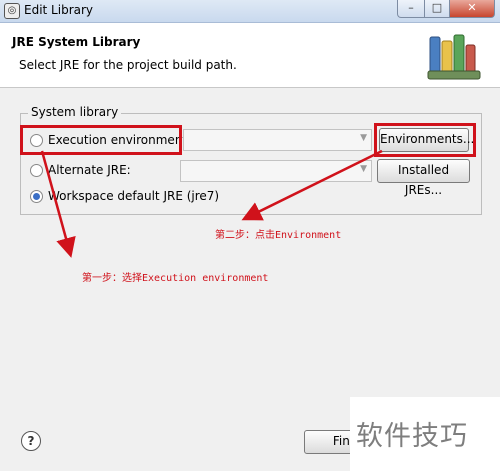 Image resolution: width=500 pixels, height=471 pixels. What do you see at coordinates (58, 204) in the screenshot?
I see `step1-arrow` at bounding box center [58, 204].